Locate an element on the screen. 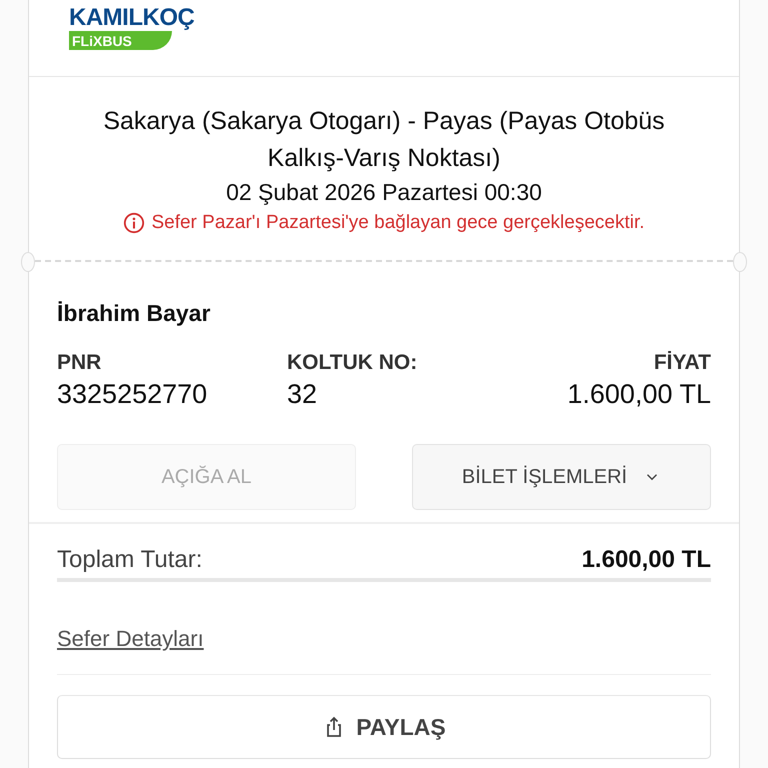 The width and height of the screenshot is (768, 768). warning-text: Sefer Pazar'ı Pazartesi'ye bağlayan gece gerçekleşecektir. is located at coordinates (398, 223).